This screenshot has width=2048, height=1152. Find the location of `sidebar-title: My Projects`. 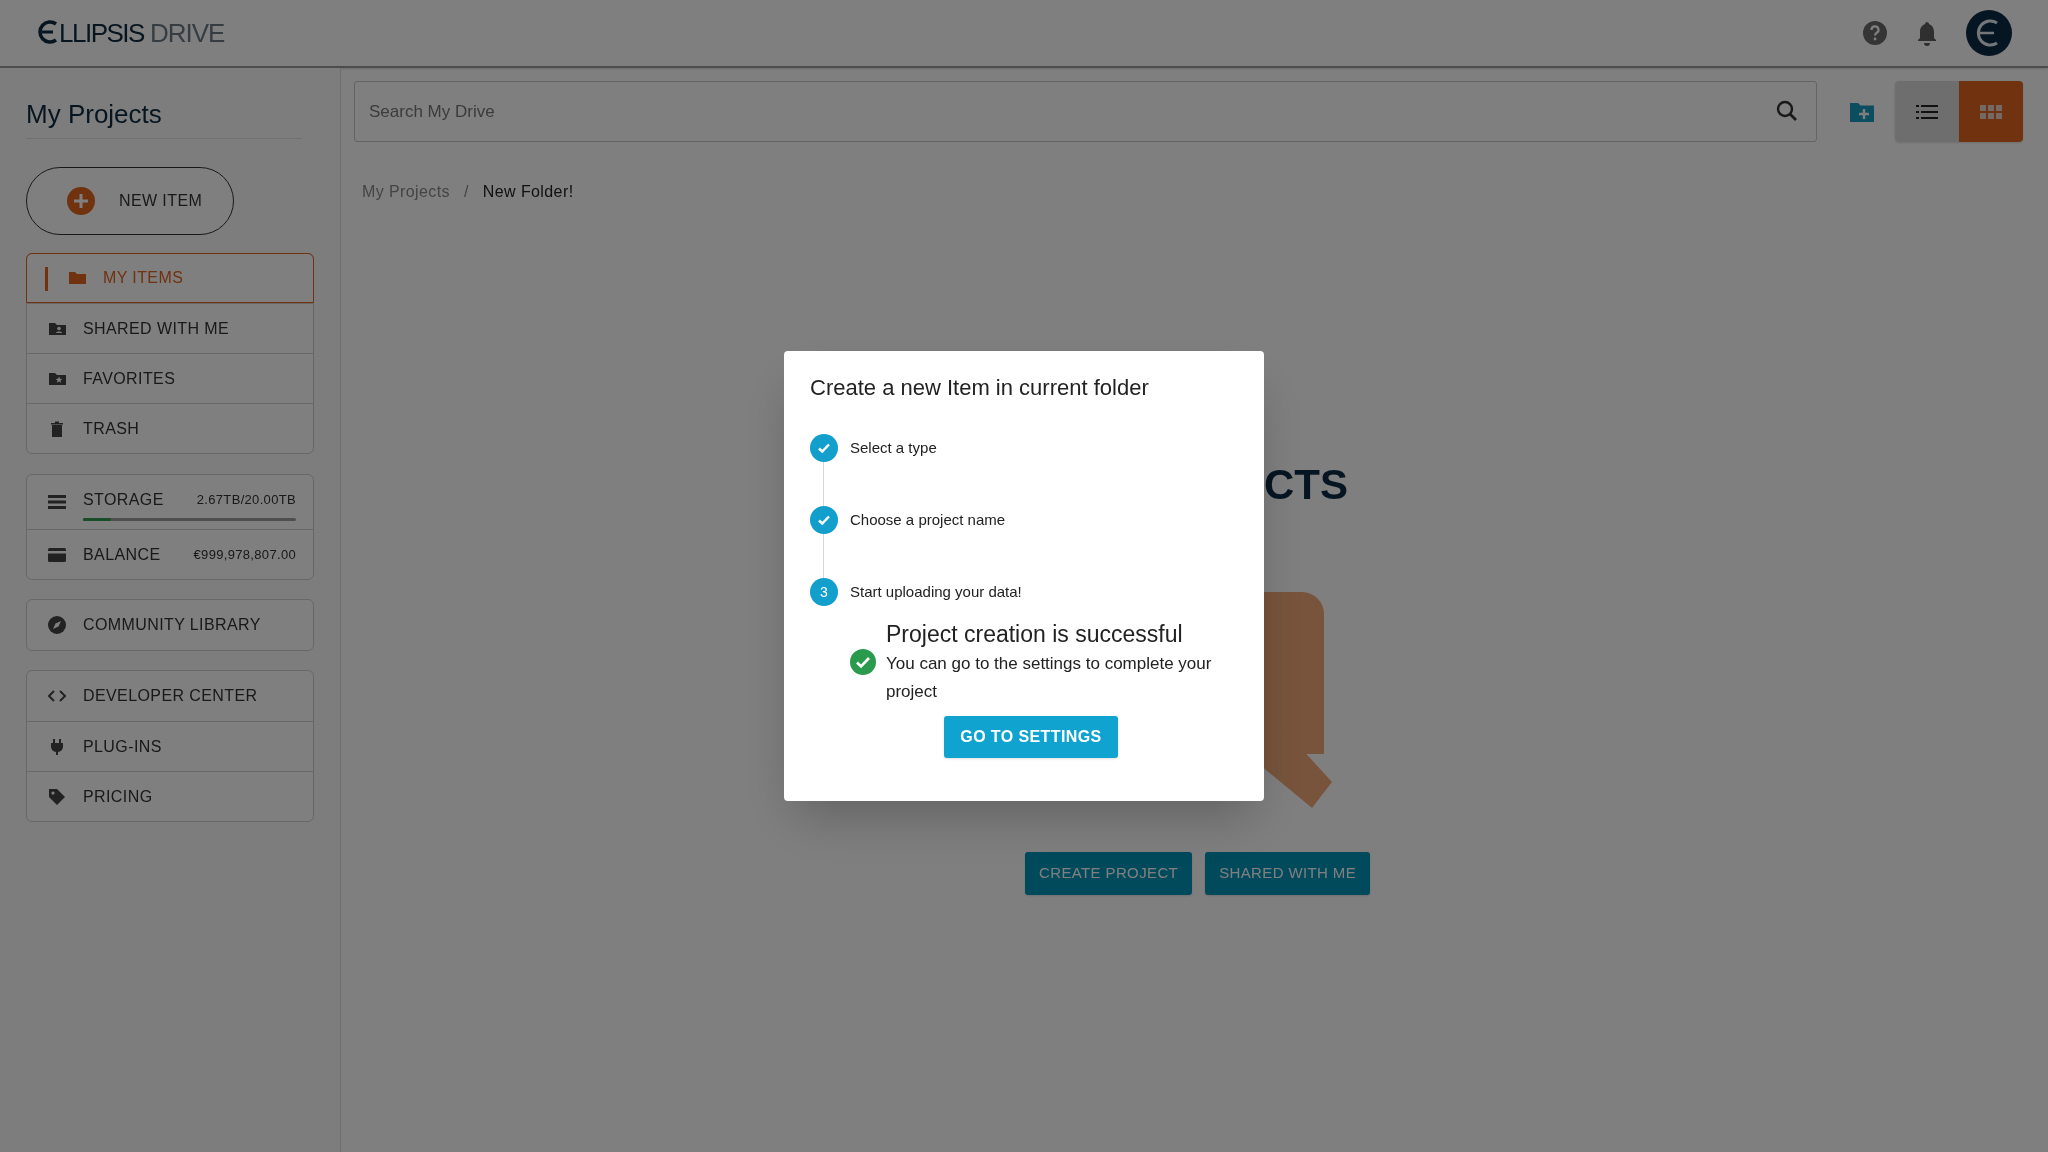

sidebar-title: My Projects is located at coordinates (94, 114).